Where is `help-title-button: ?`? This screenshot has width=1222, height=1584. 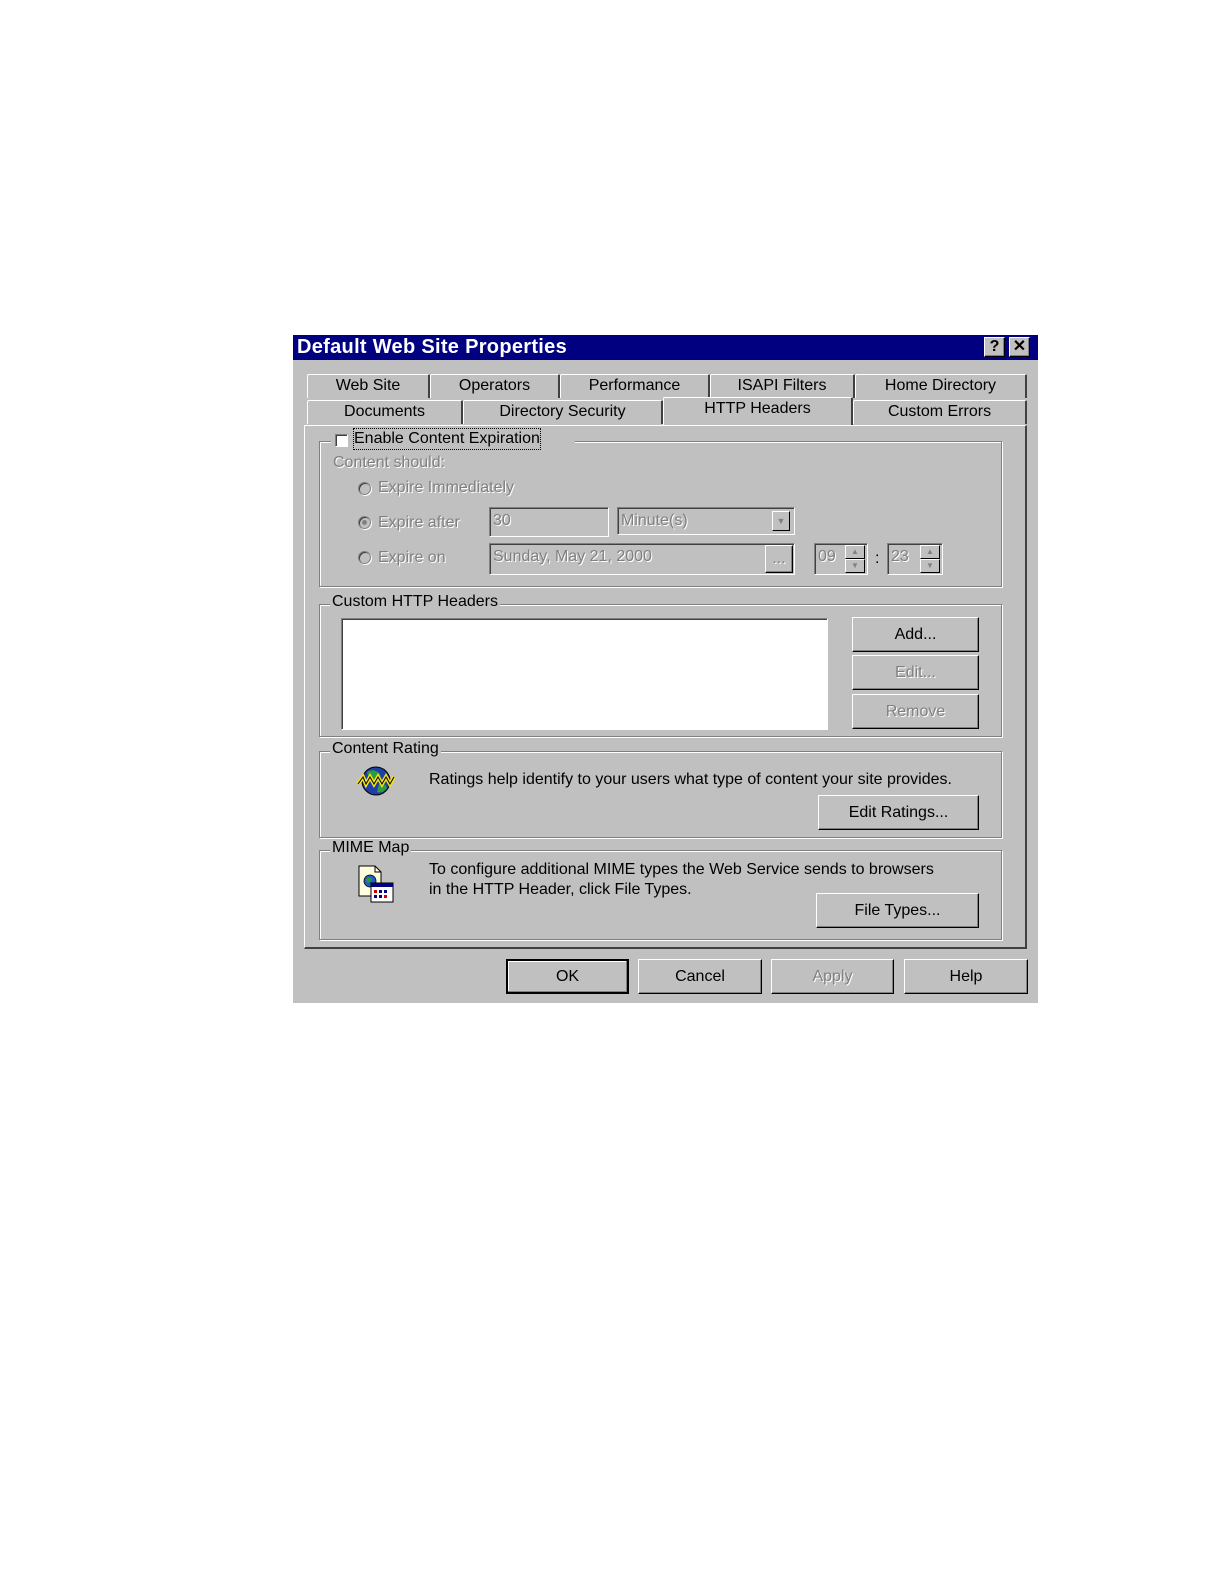 help-title-button: ? is located at coordinates (994, 347).